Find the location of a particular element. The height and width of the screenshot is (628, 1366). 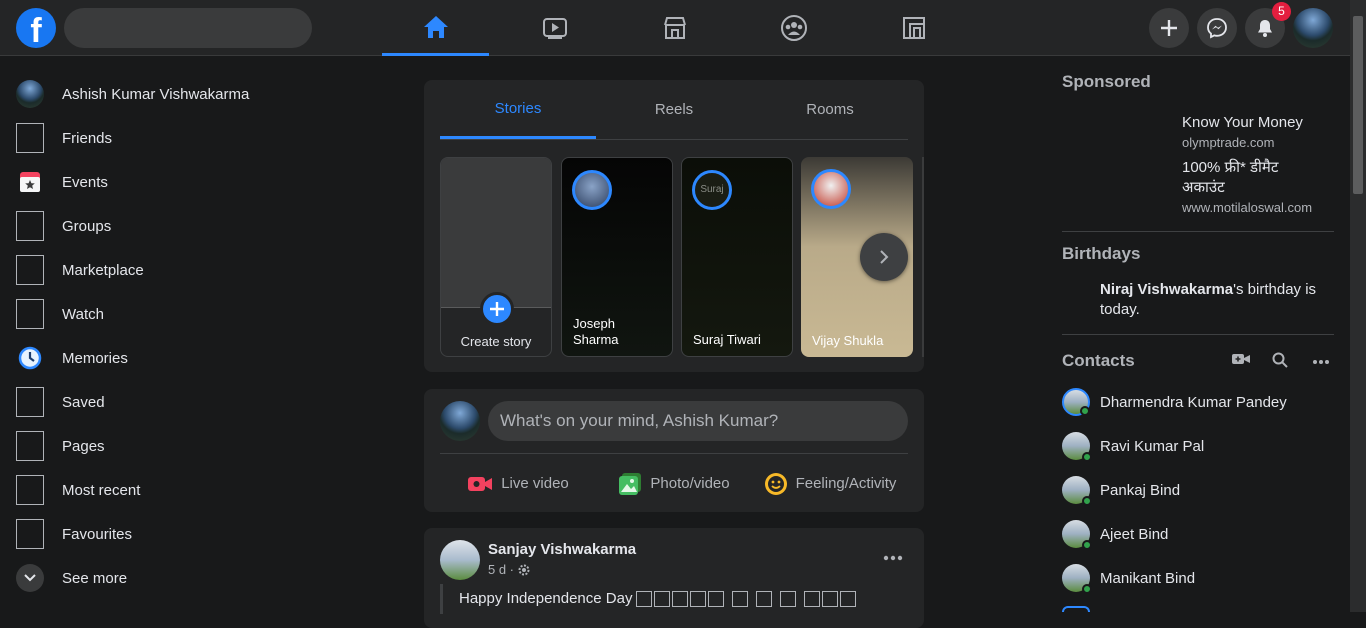

birthday-notice: Niraj Vishwakarma's birthday is today. is located at coordinates (1217, 300).